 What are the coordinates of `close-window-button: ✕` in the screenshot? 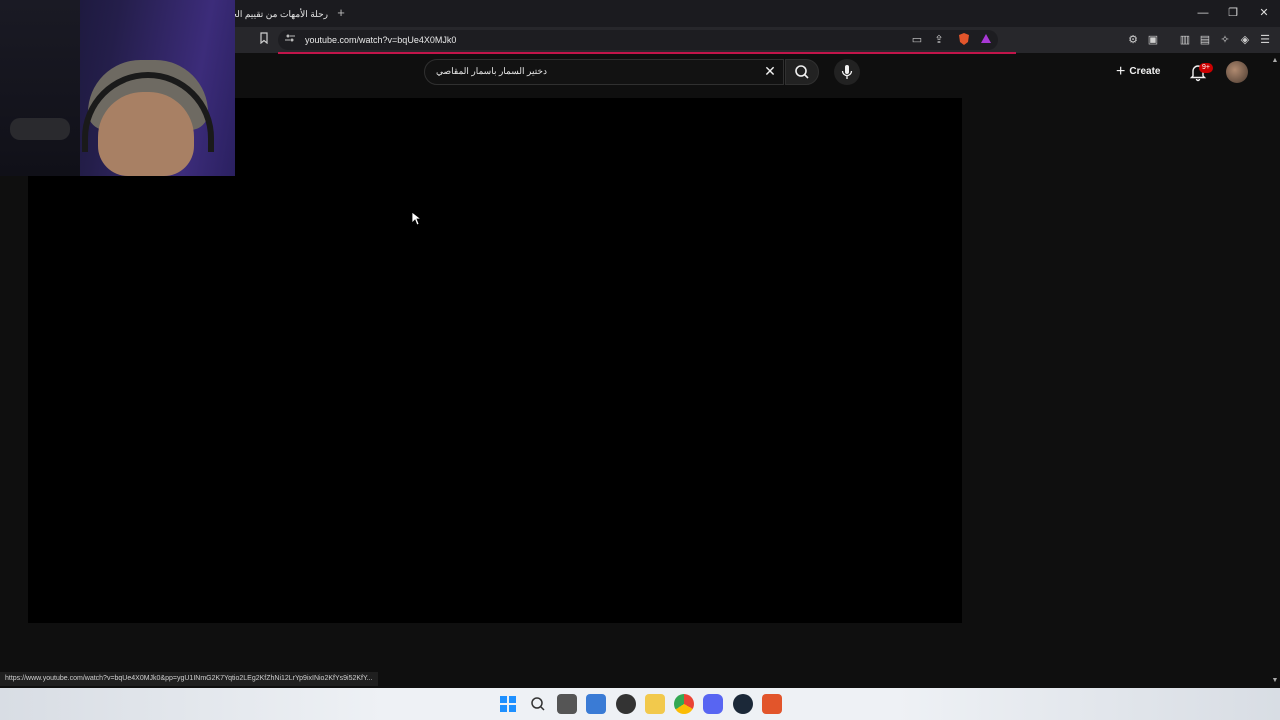 It's located at (1264, 13).